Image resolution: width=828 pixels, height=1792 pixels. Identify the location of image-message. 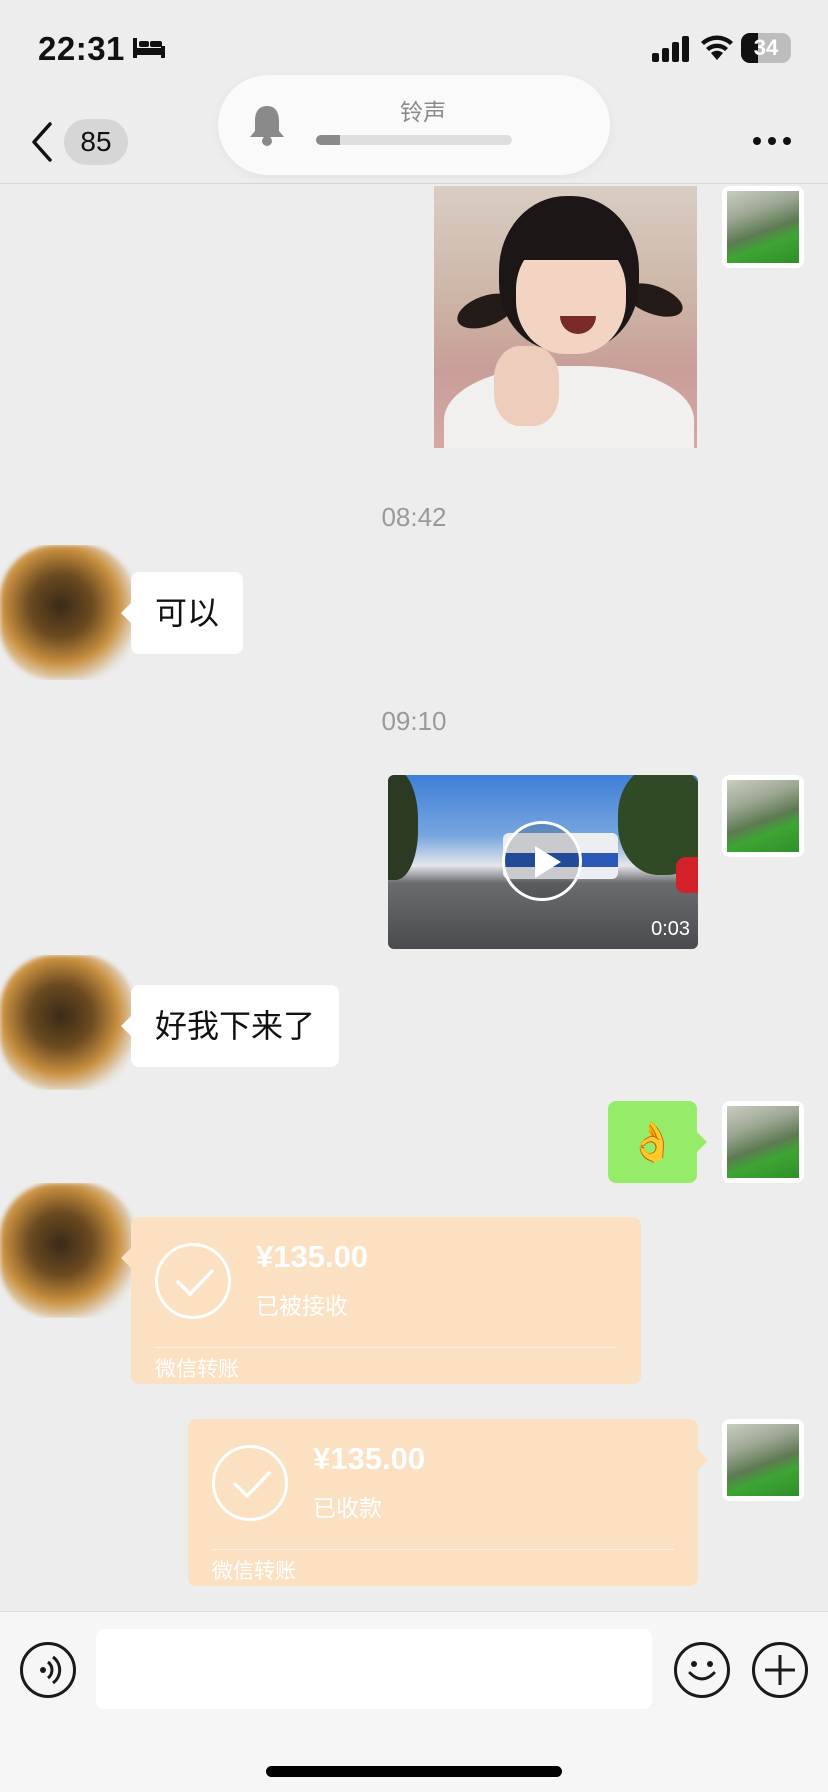
(565, 317).